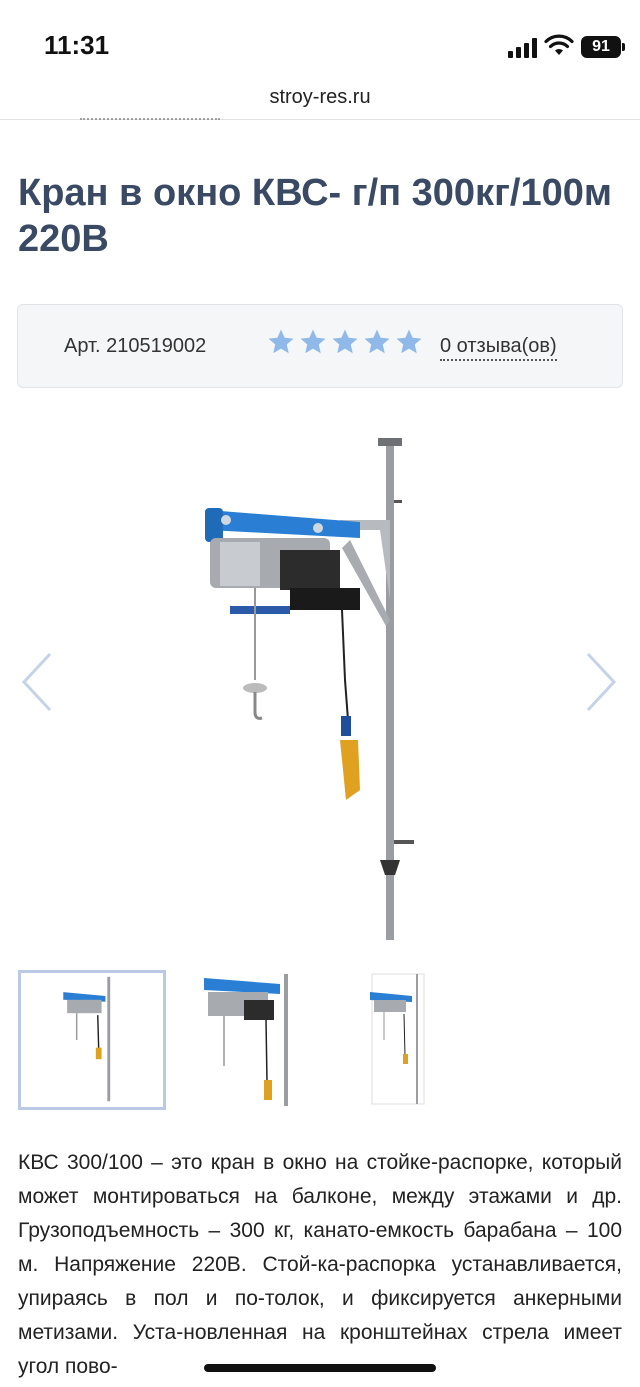 The height and width of the screenshot is (1387, 640). Describe the element at coordinates (77, 45) in the screenshot. I see `status-time: 11:31` at that location.